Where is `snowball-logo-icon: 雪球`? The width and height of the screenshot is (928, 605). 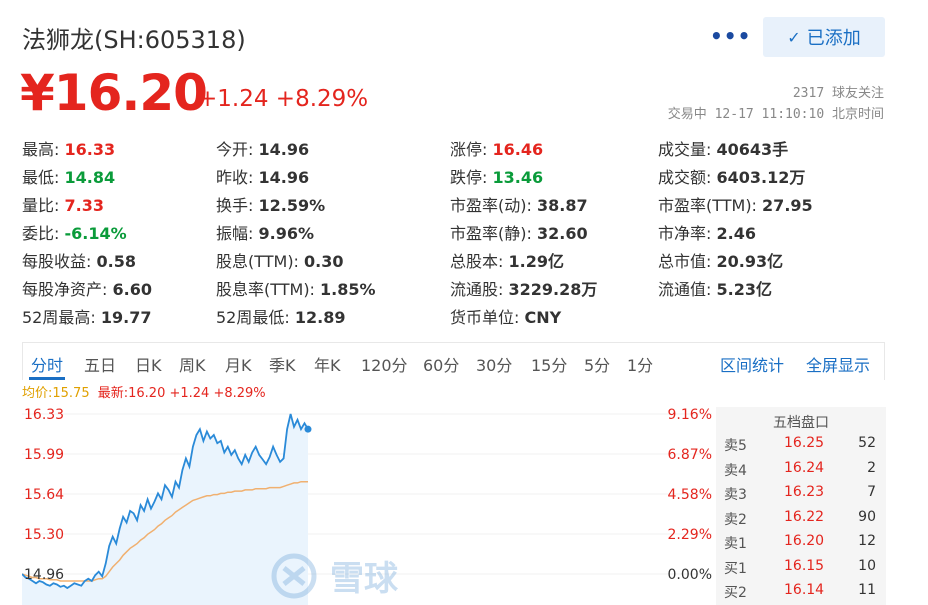
snowball-logo-icon: 雪球 is located at coordinates (335, 576).